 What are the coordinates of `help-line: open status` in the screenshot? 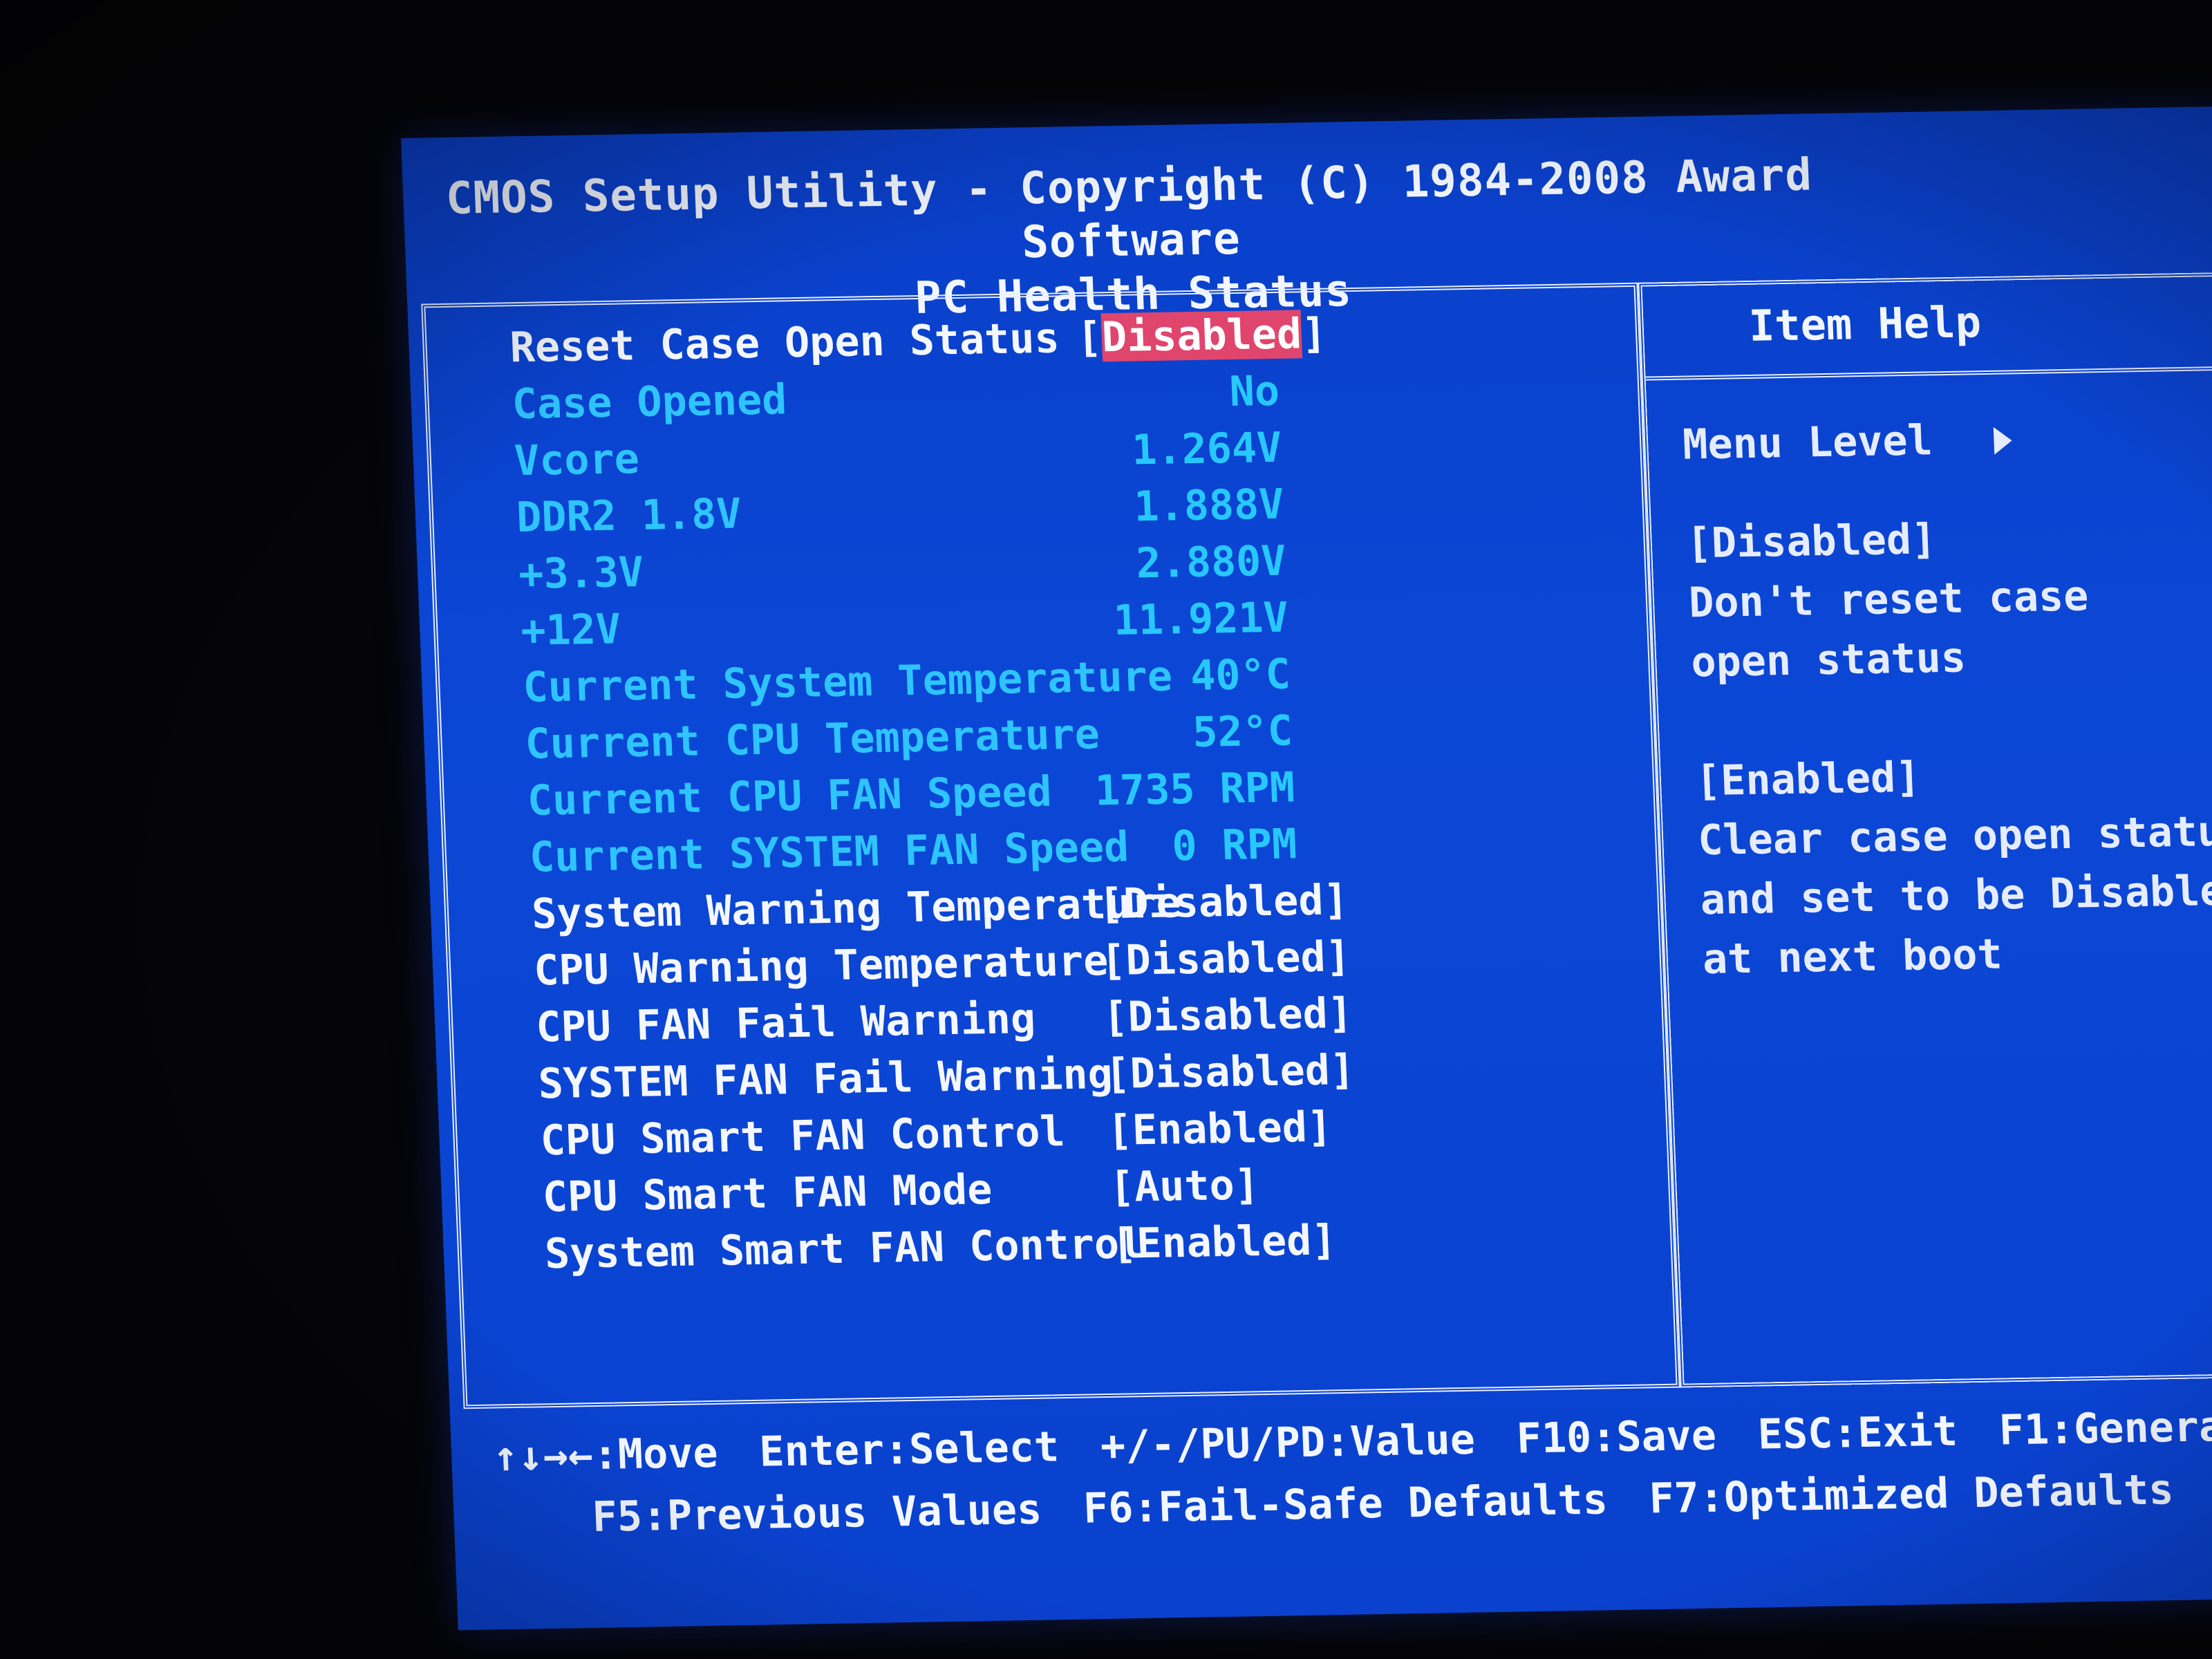 It's located at (1829, 660).